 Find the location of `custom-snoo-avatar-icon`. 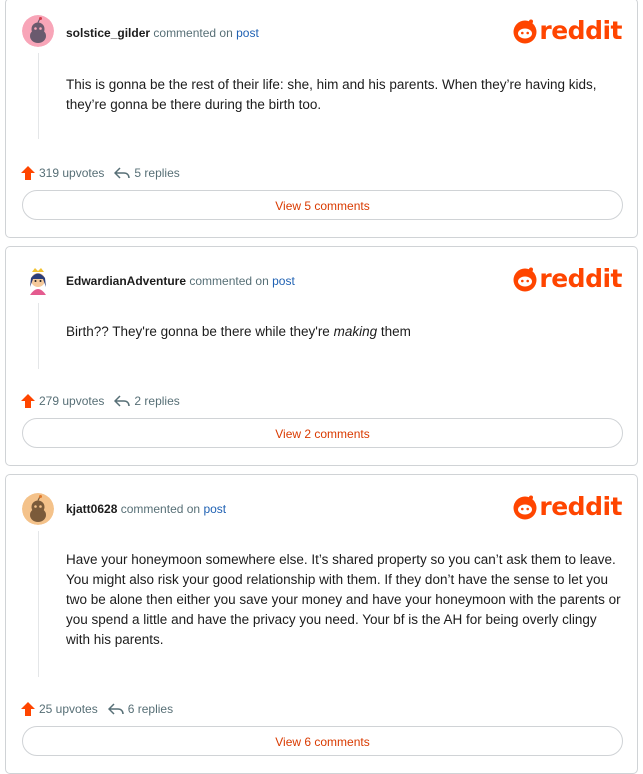

custom-snoo-avatar-icon is located at coordinates (38, 281).